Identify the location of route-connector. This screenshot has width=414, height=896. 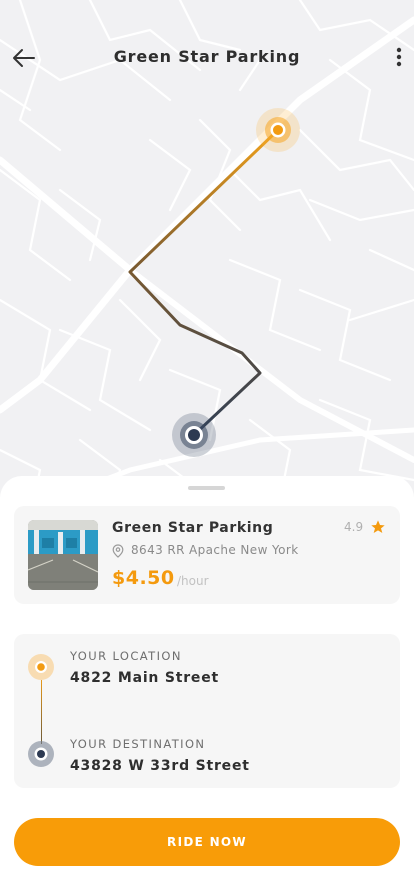
(41, 712).